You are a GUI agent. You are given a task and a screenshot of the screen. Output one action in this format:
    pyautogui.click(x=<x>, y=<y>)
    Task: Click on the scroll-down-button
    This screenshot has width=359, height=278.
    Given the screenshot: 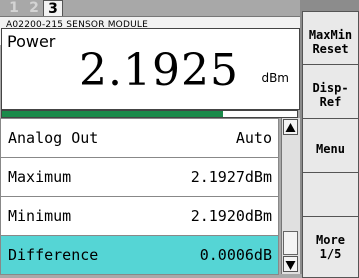 What is the action you would take?
    pyautogui.click(x=290, y=264)
    